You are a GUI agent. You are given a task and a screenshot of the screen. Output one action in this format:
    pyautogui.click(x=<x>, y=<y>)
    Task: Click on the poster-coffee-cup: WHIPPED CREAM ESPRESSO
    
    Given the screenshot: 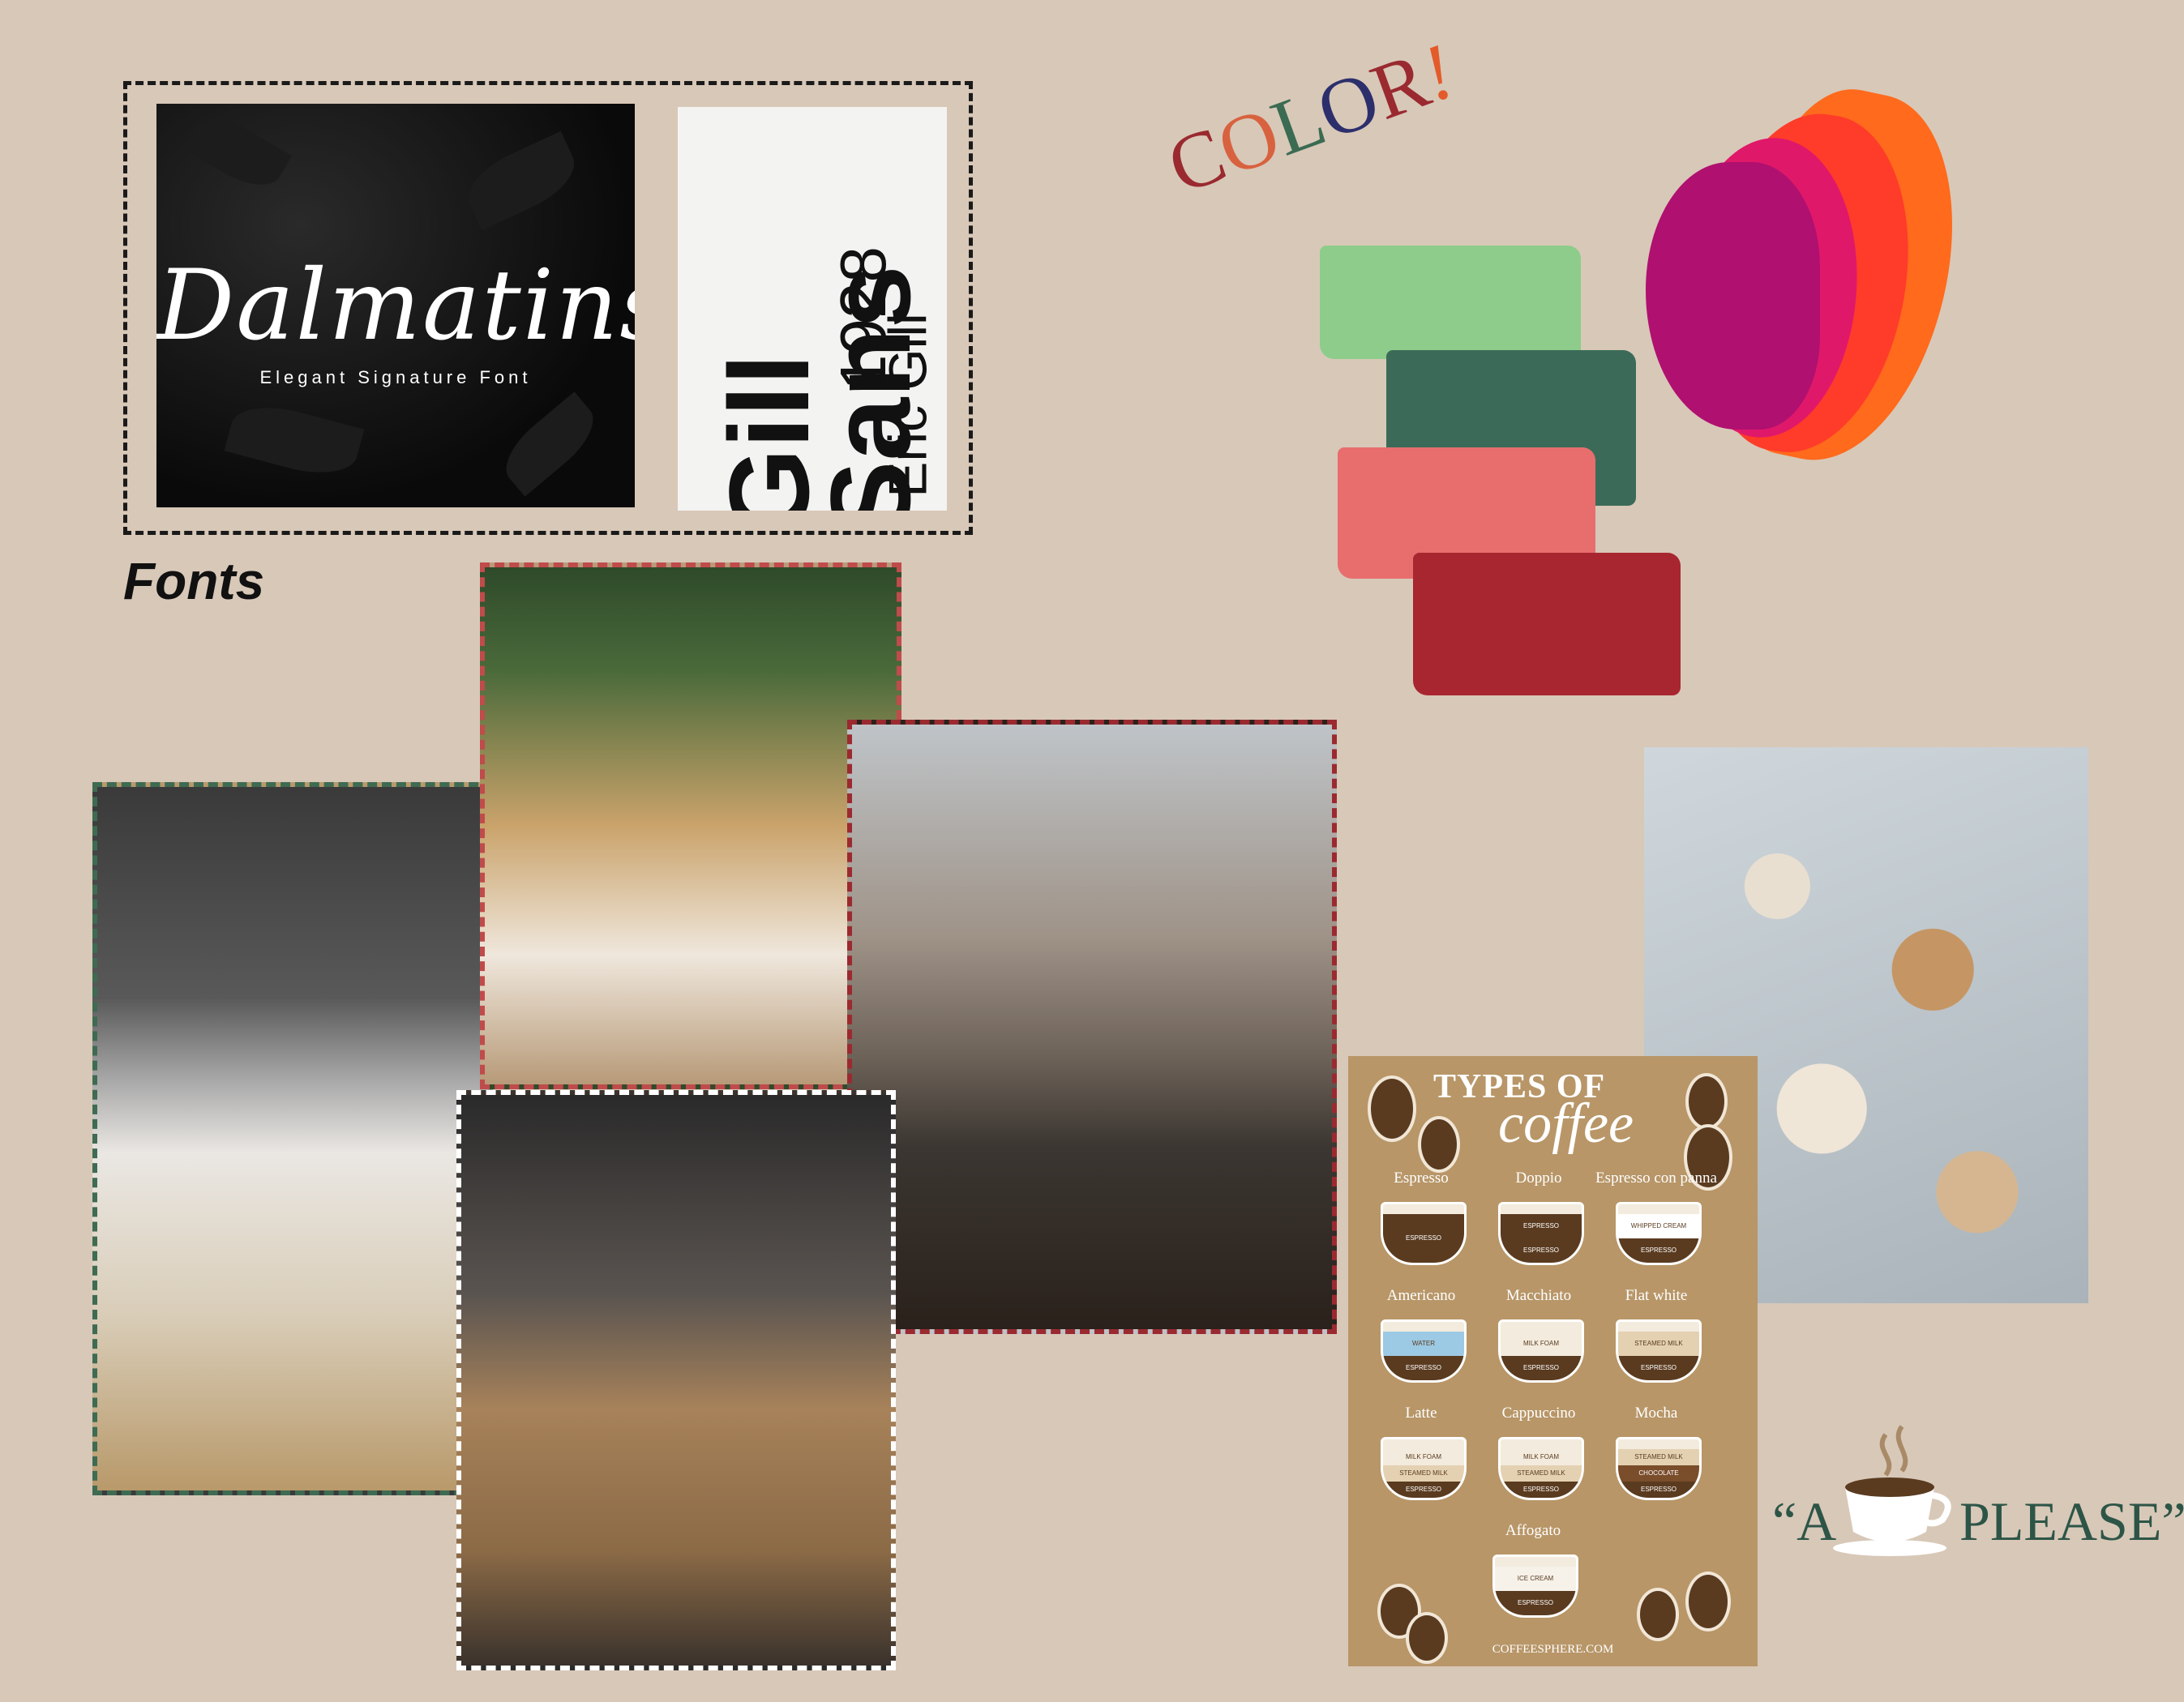 What is the action you would take?
    pyautogui.click(x=1659, y=1234)
    